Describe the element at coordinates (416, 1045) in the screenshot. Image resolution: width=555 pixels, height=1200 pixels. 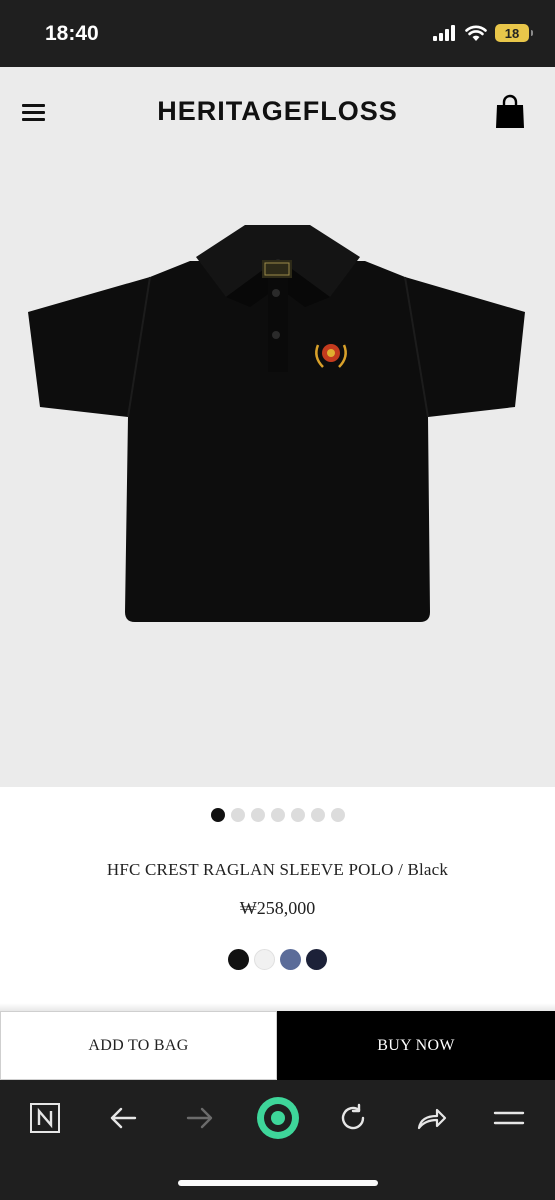
I see `buy-now-button: BUY NOW` at that location.